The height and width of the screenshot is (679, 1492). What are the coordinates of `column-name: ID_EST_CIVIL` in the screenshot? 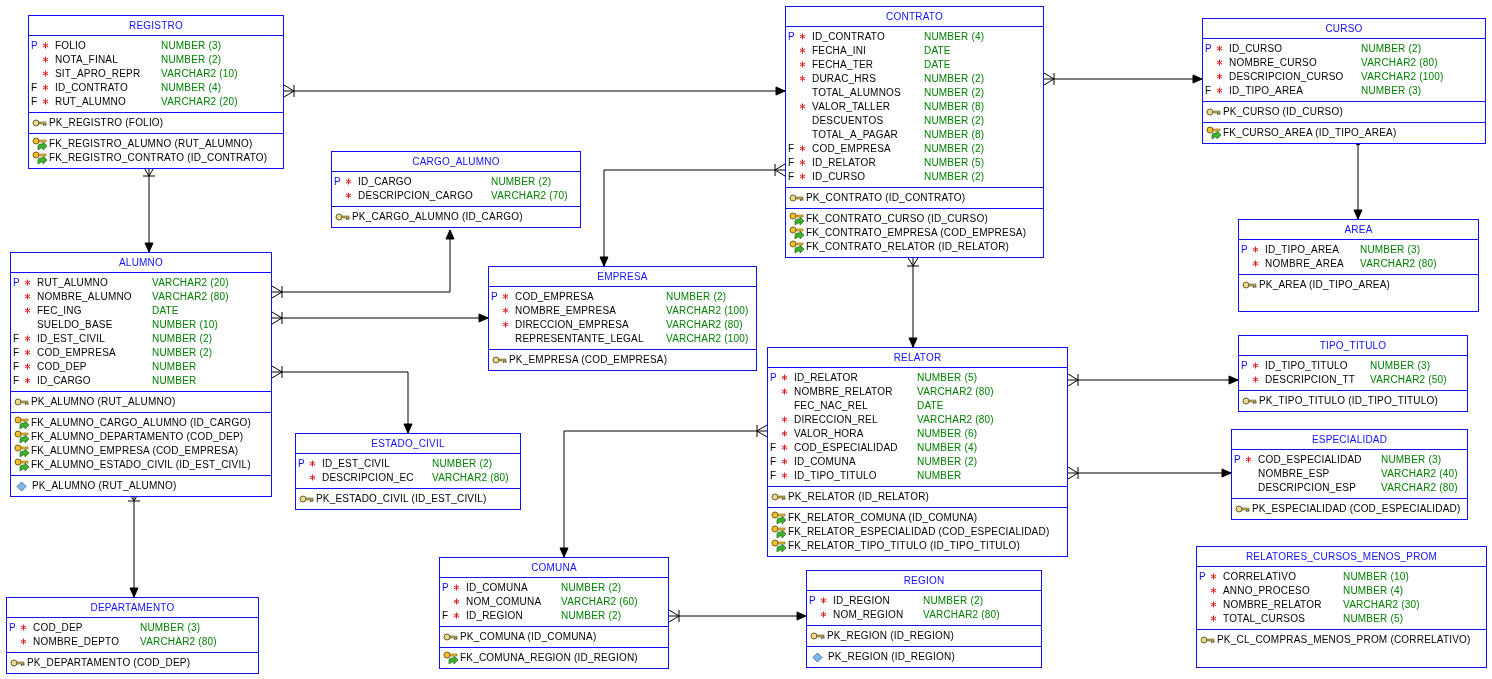 It's located at (356, 464).